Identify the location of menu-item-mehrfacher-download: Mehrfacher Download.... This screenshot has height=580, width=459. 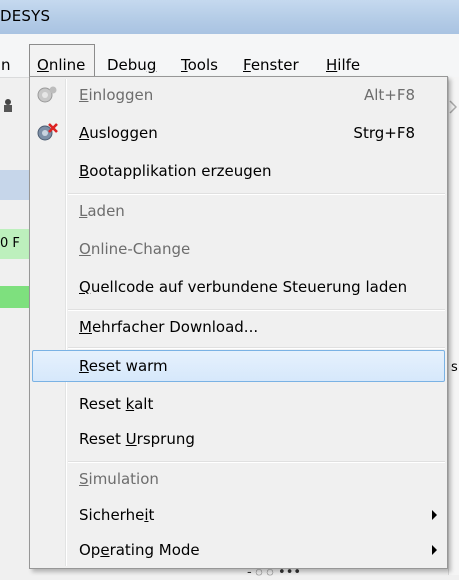
(238, 327).